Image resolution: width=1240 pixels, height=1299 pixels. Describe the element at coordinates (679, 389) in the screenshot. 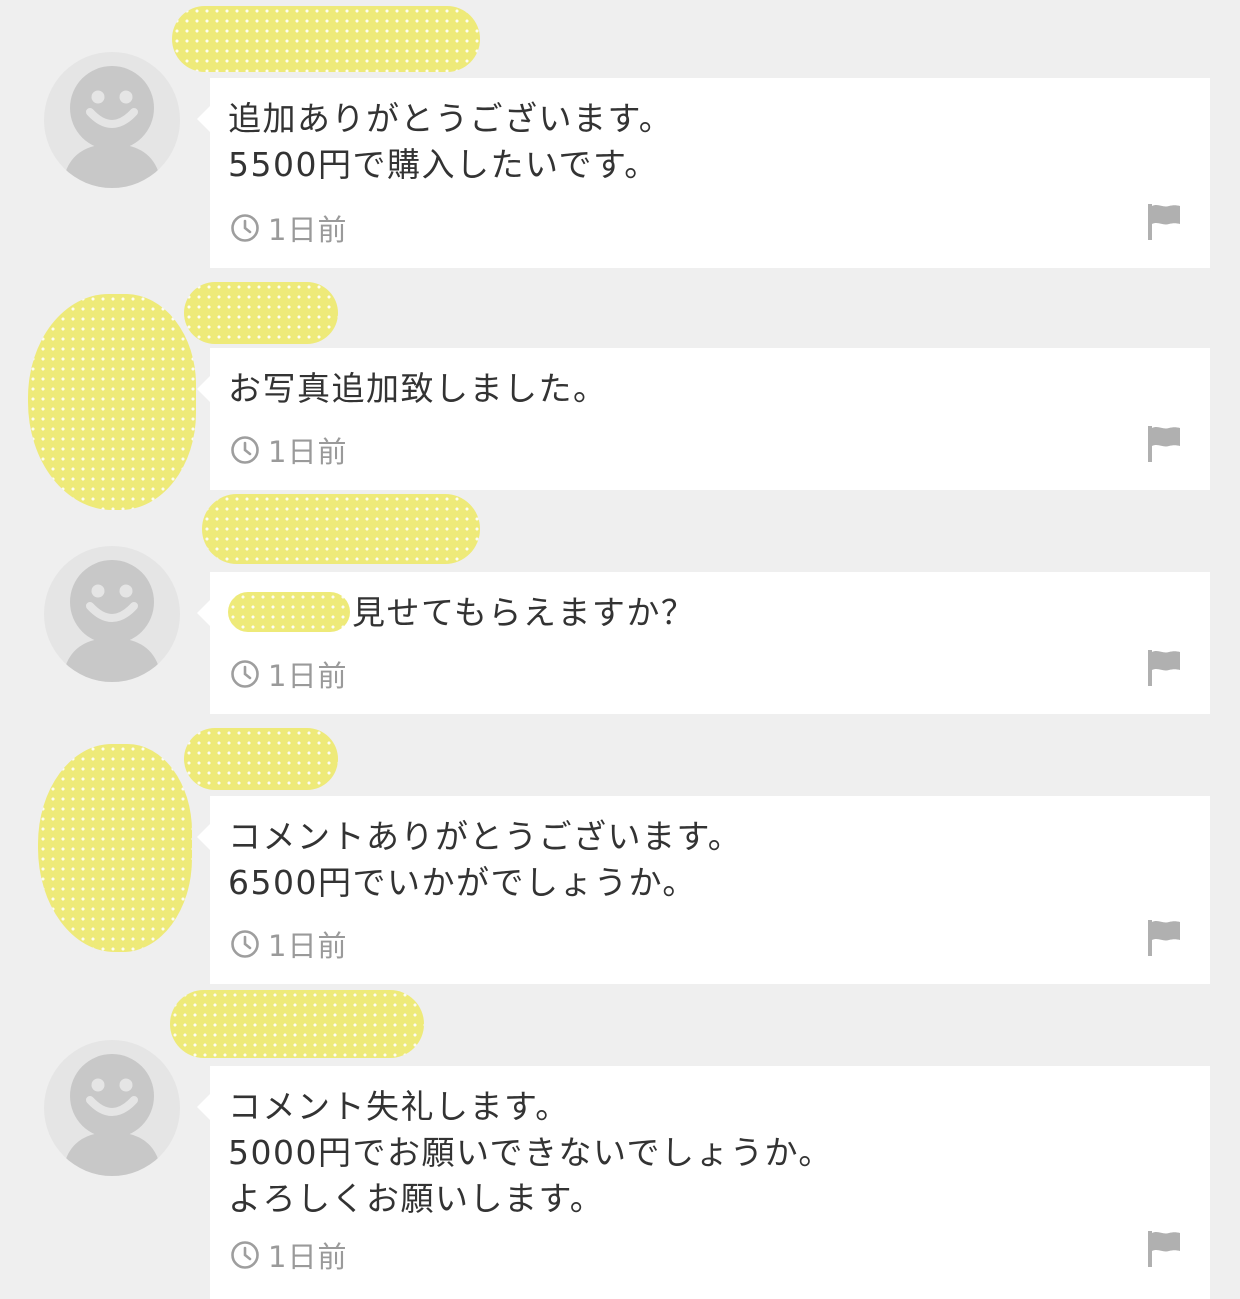

I see `comment-text: お写真追加致しました。` at that location.